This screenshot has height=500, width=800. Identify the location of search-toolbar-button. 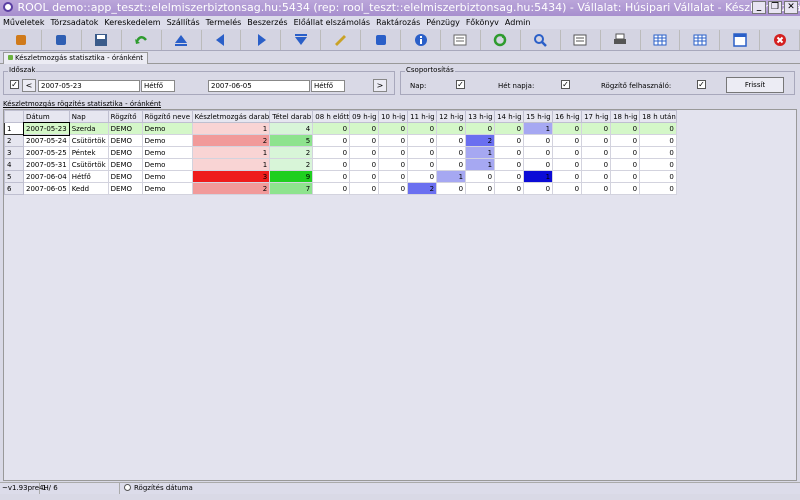
(541, 39).